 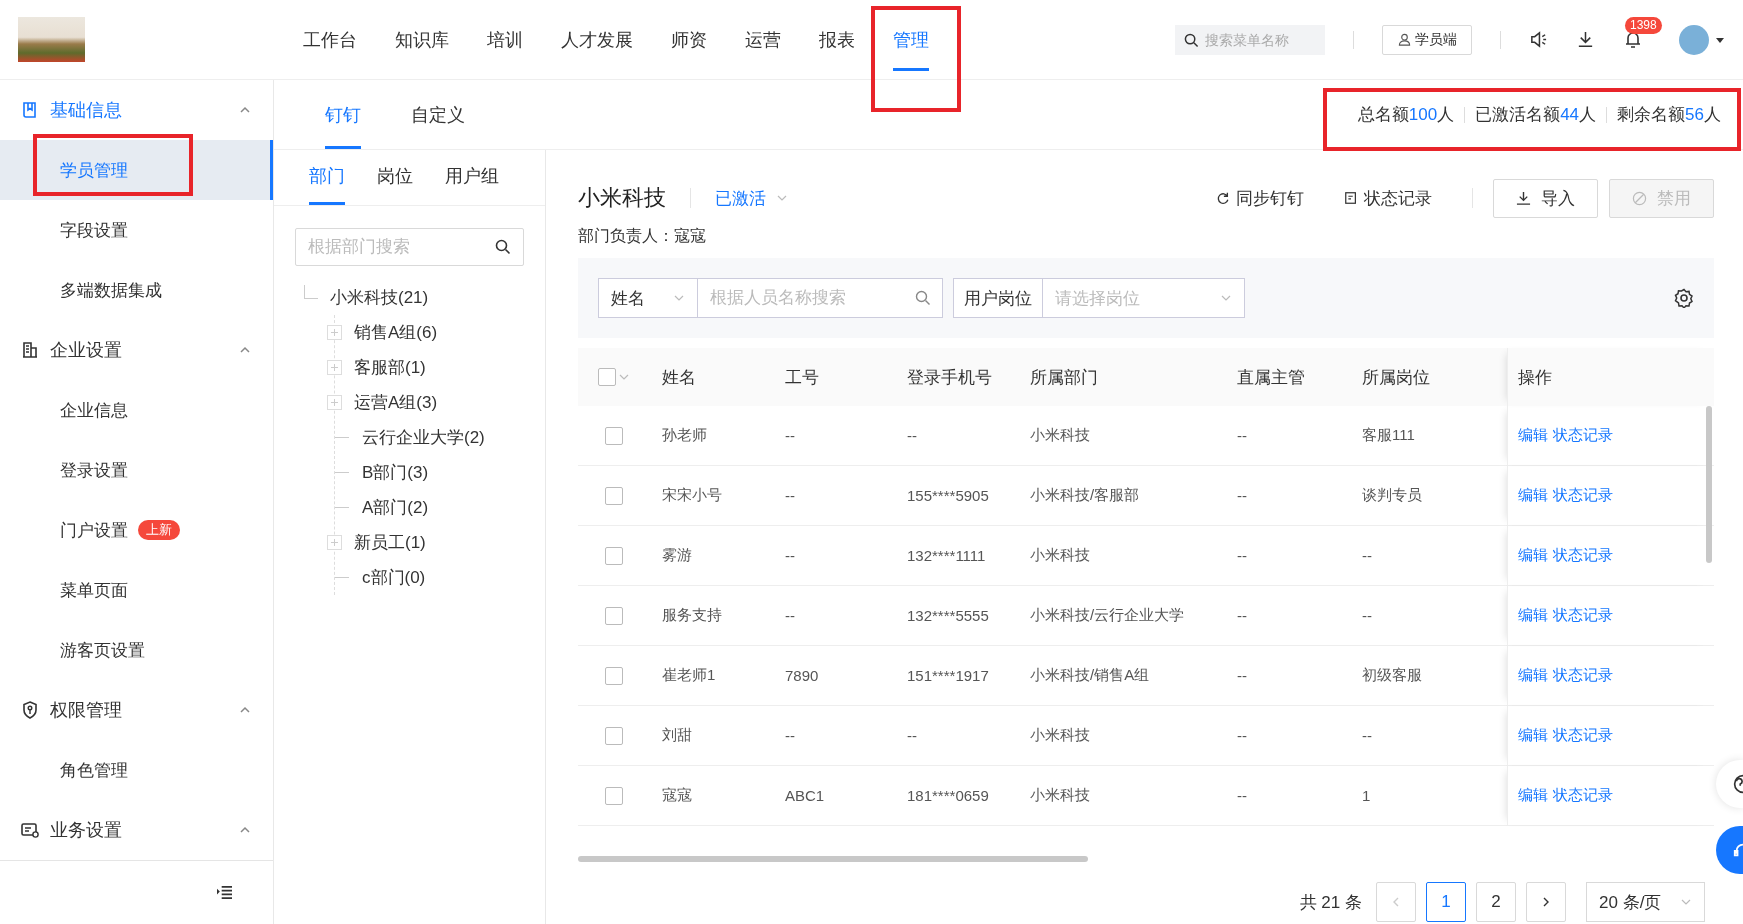 What do you see at coordinates (1388, 198) in the screenshot?
I see `status-log-button: 状态记录` at bounding box center [1388, 198].